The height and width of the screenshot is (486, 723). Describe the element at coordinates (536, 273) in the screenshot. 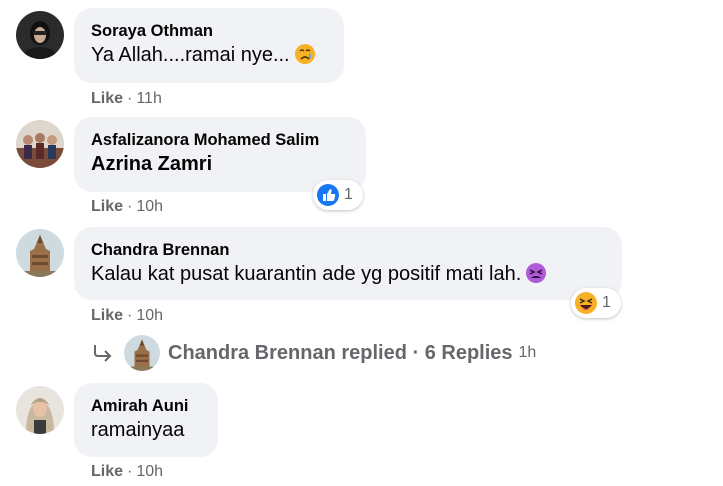

I see `tired-face-icon` at that location.